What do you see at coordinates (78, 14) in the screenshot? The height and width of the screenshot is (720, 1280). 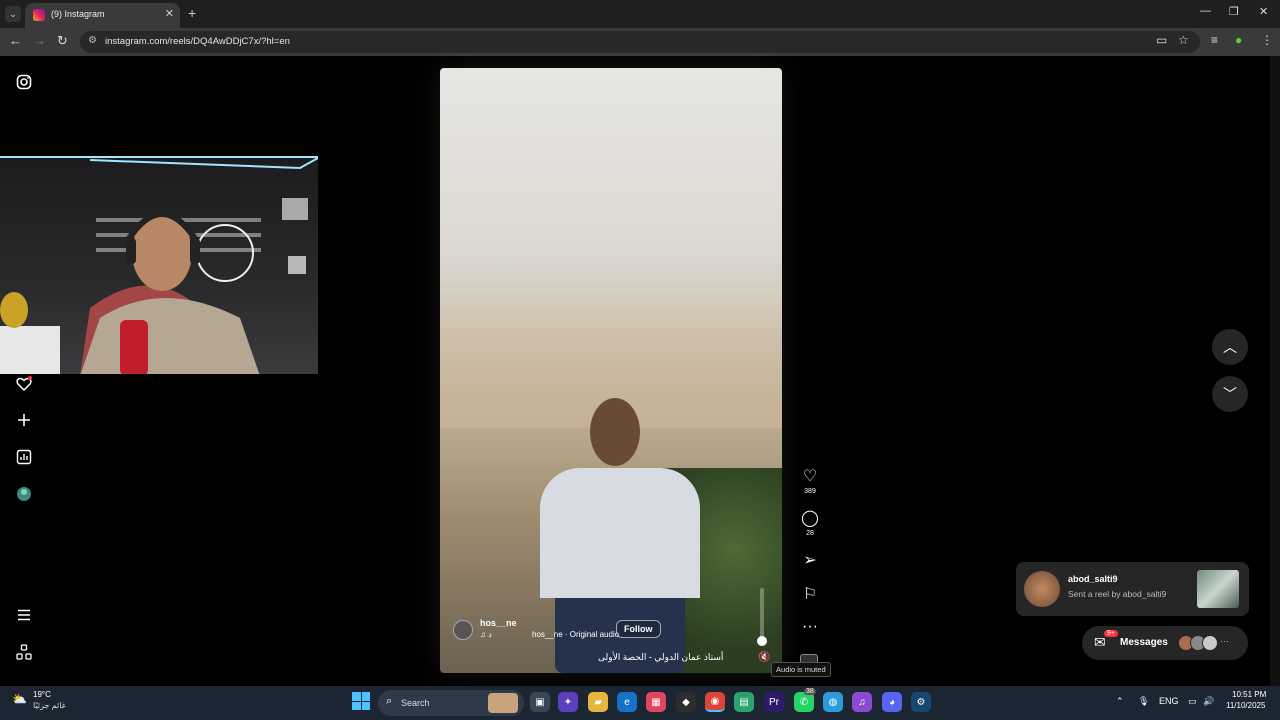 I see `tab-title: (9) Instagram` at bounding box center [78, 14].